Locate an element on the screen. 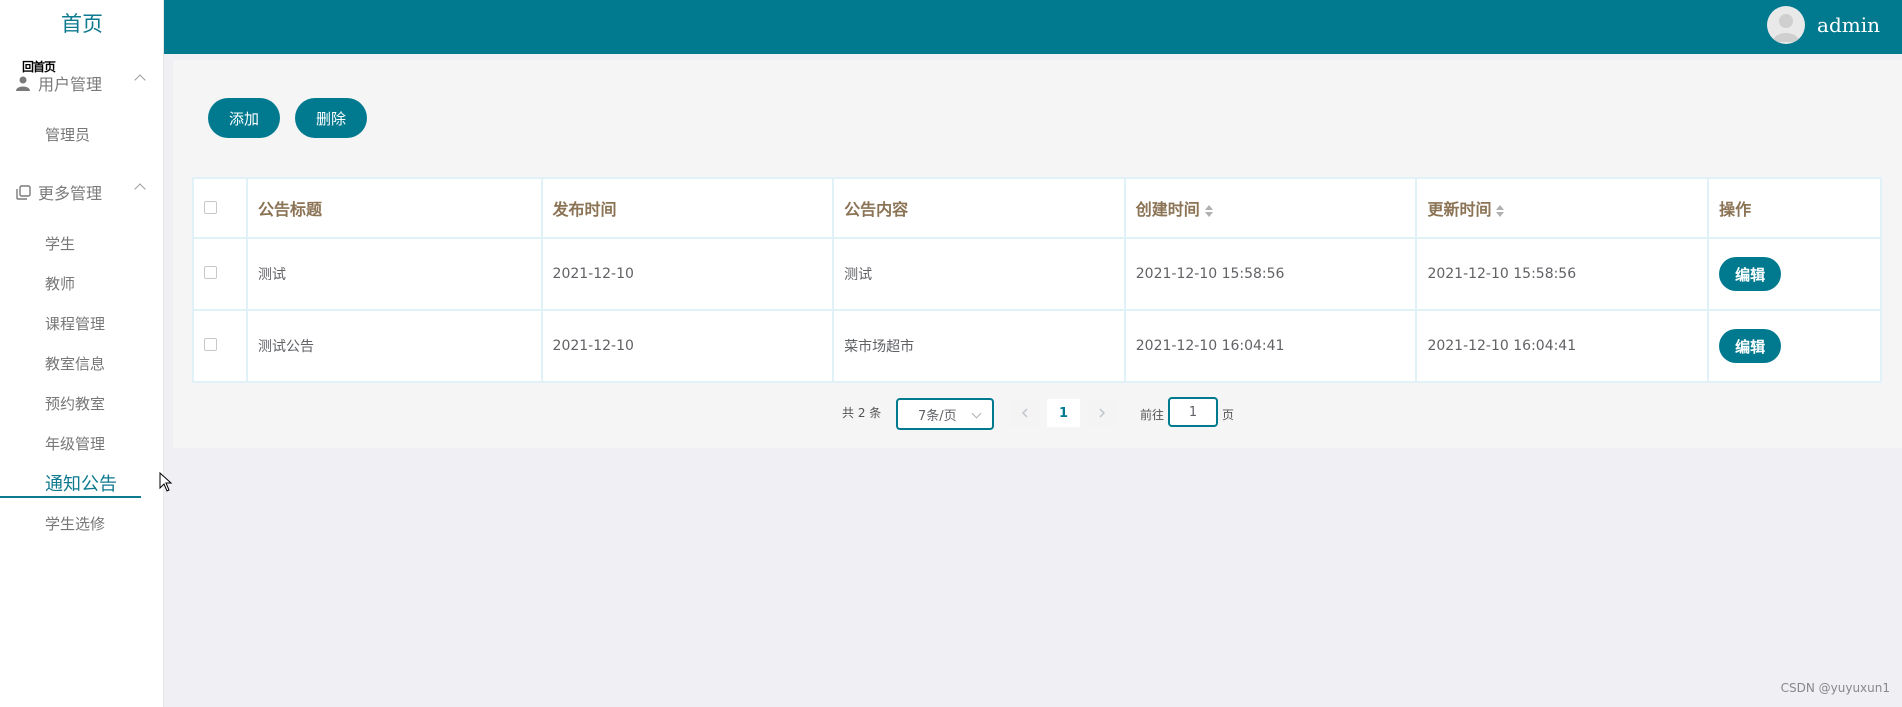 The image size is (1902, 707). sidebar-group-label: 用户管理 is located at coordinates (70, 84).